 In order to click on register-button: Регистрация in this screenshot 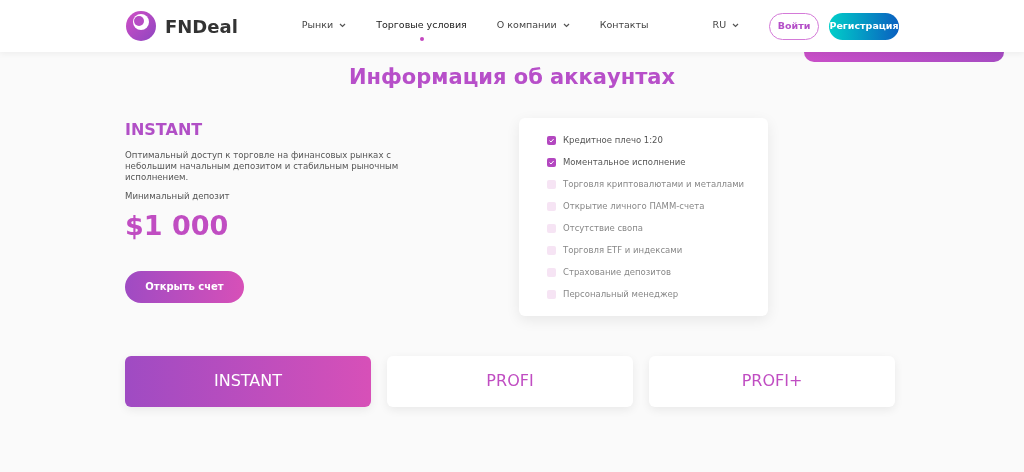, I will do `click(864, 26)`.